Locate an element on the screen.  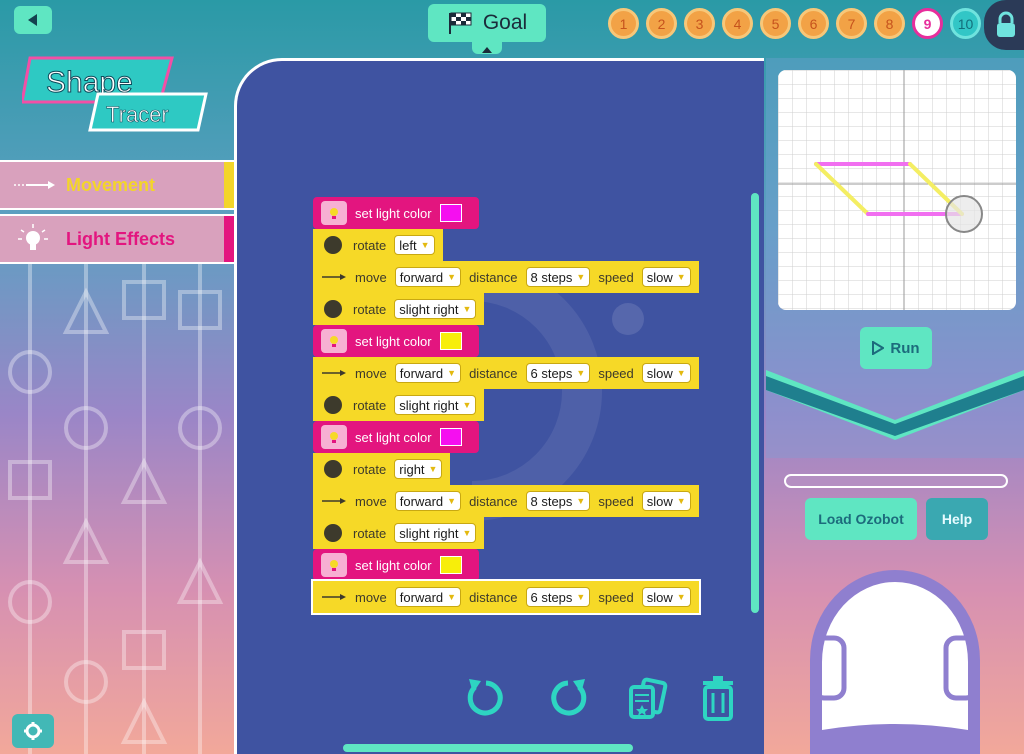
palette-movement: Movement is located at coordinates (117, 185).